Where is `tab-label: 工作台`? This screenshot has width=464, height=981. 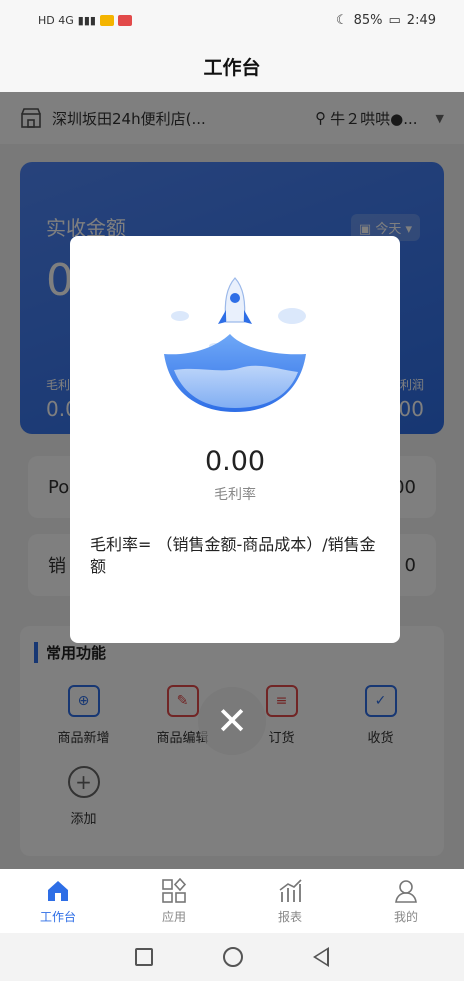 tab-label: 工作台 is located at coordinates (57, 916).